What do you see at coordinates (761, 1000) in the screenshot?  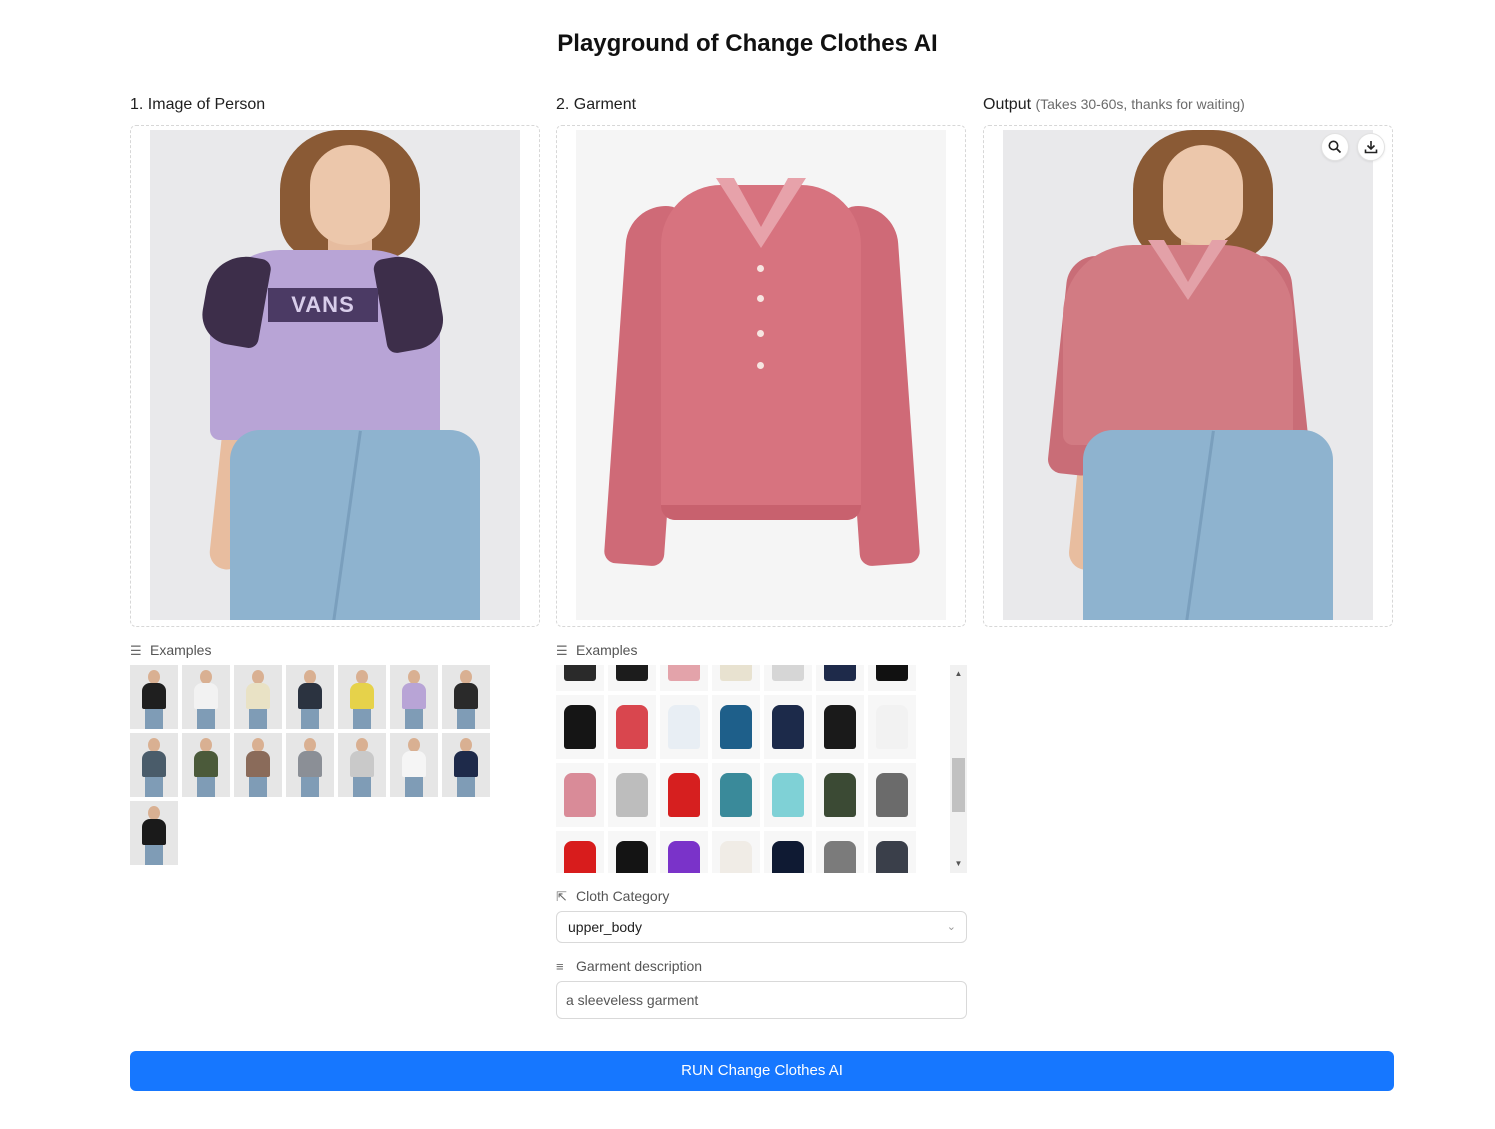 I see `garment-description-input: a sleeveless garment` at bounding box center [761, 1000].